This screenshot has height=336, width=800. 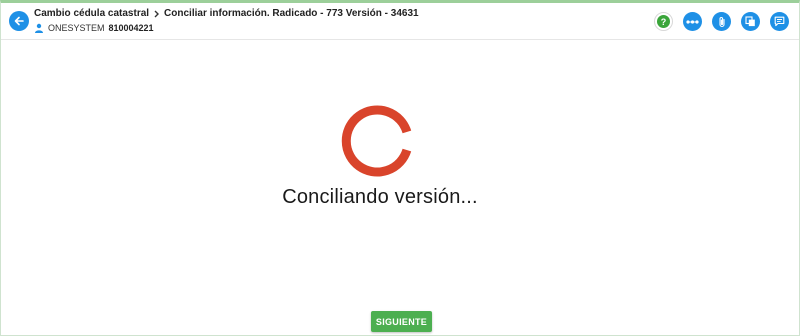 I want to click on loading-spinner, so click(x=376, y=141).